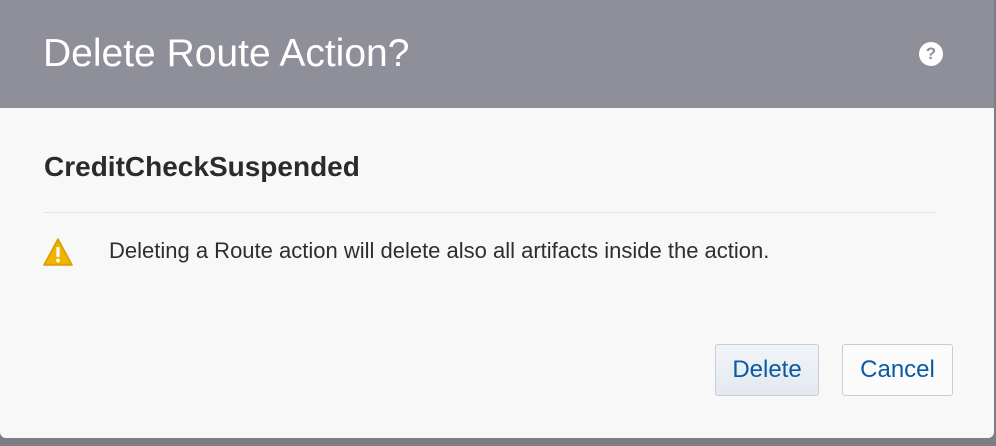 This screenshot has height=446, width=996. I want to click on cancel-button: Cancel, so click(897, 370).